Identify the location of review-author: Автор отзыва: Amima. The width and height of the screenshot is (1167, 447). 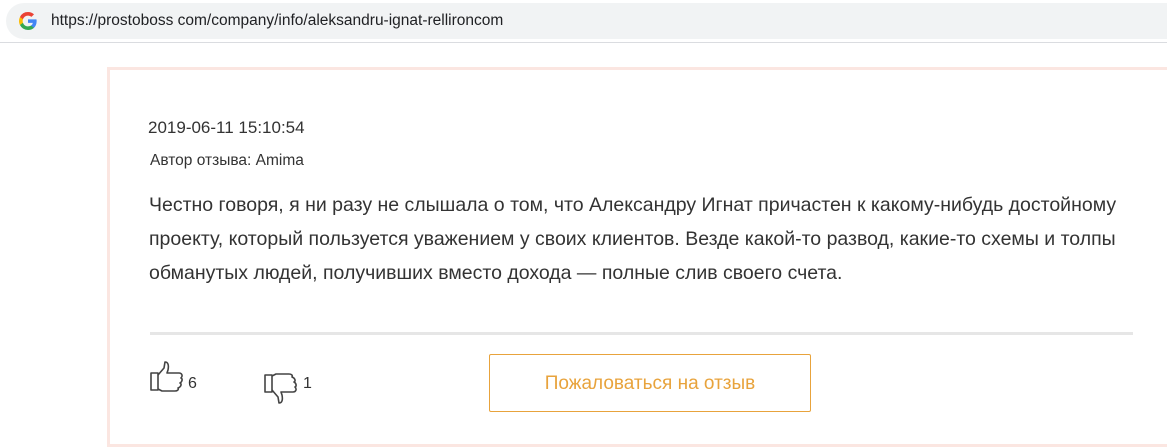
(227, 160).